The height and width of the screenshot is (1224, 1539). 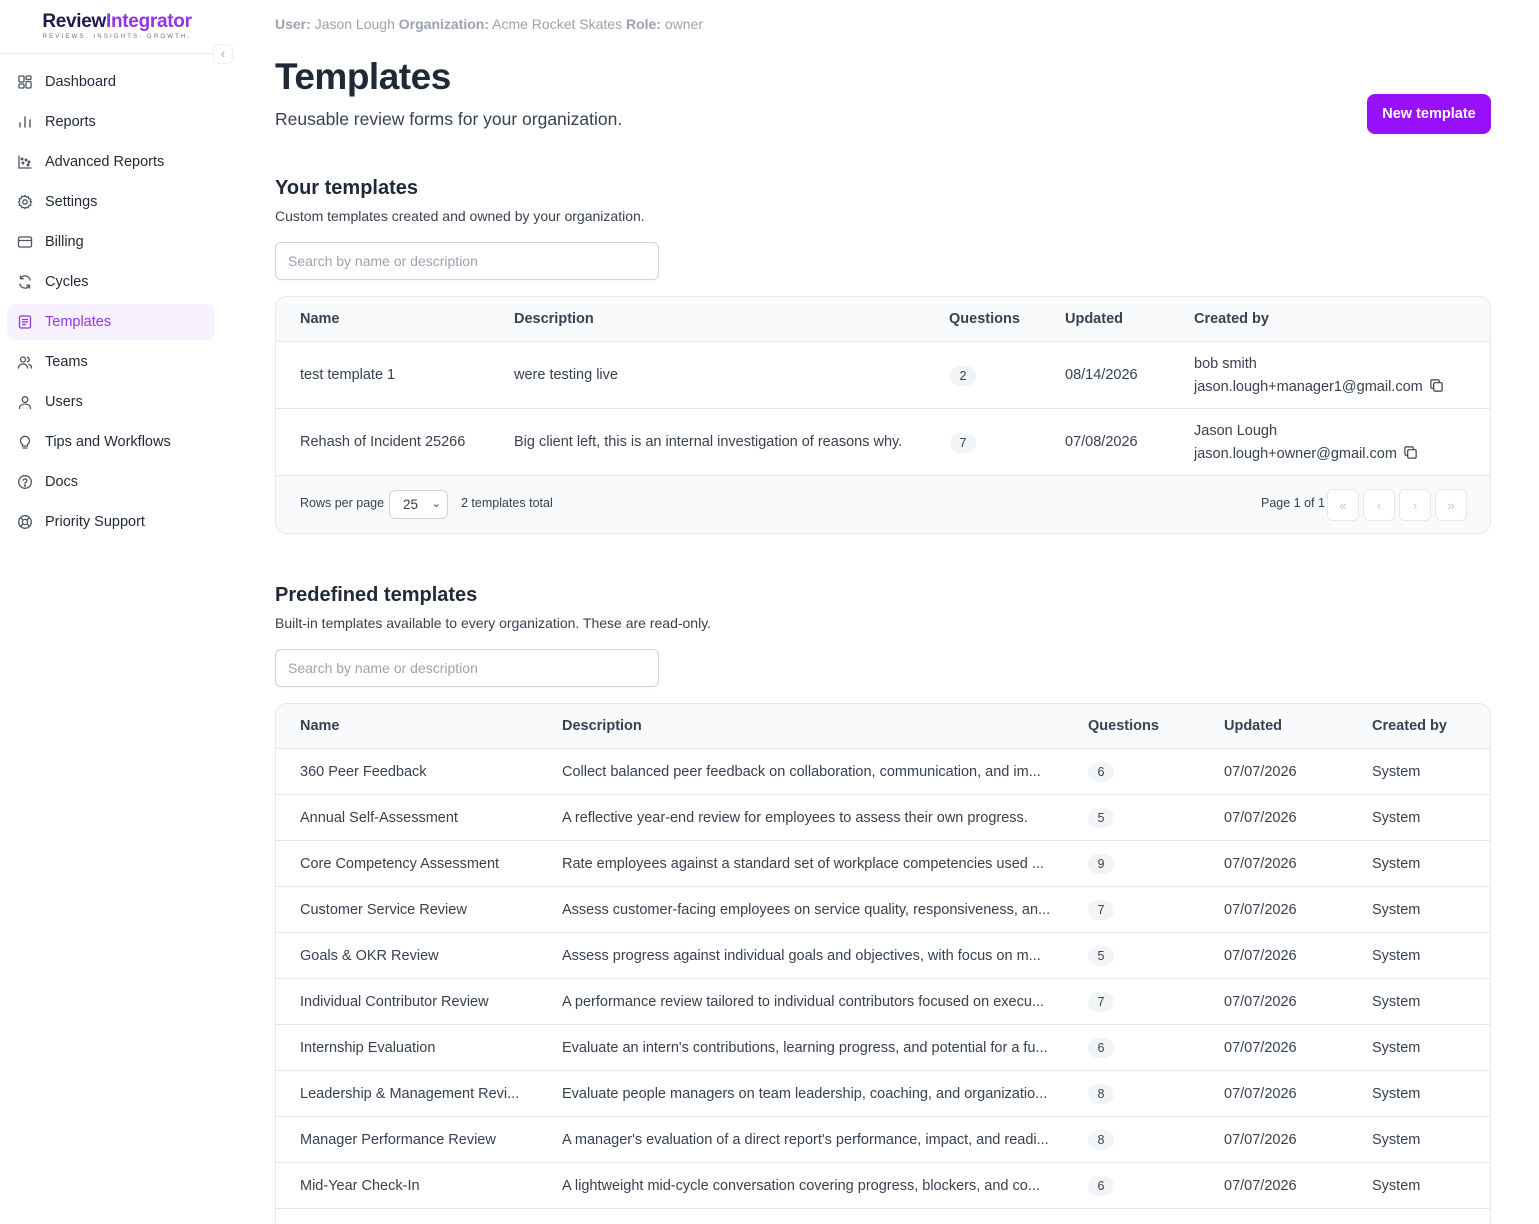 What do you see at coordinates (25, 82) in the screenshot?
I see `dashboard-icon` at bounding box center [25, 82].